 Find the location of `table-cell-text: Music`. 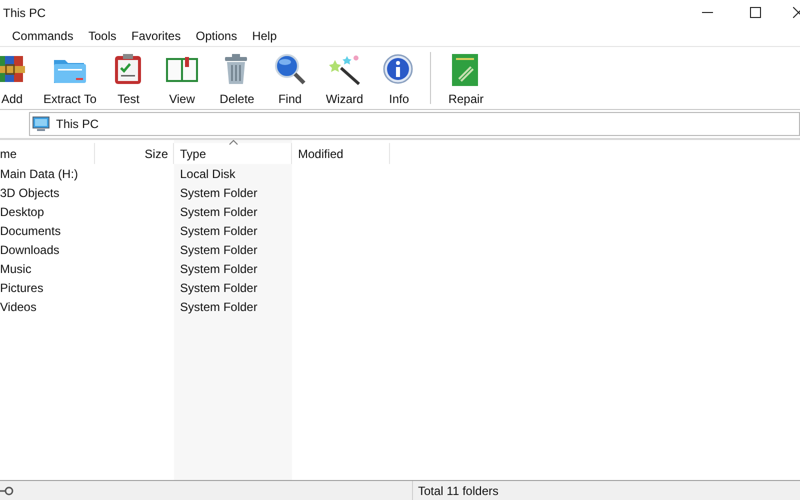

table-cell-text: Music is located at coordinates (16, 269).